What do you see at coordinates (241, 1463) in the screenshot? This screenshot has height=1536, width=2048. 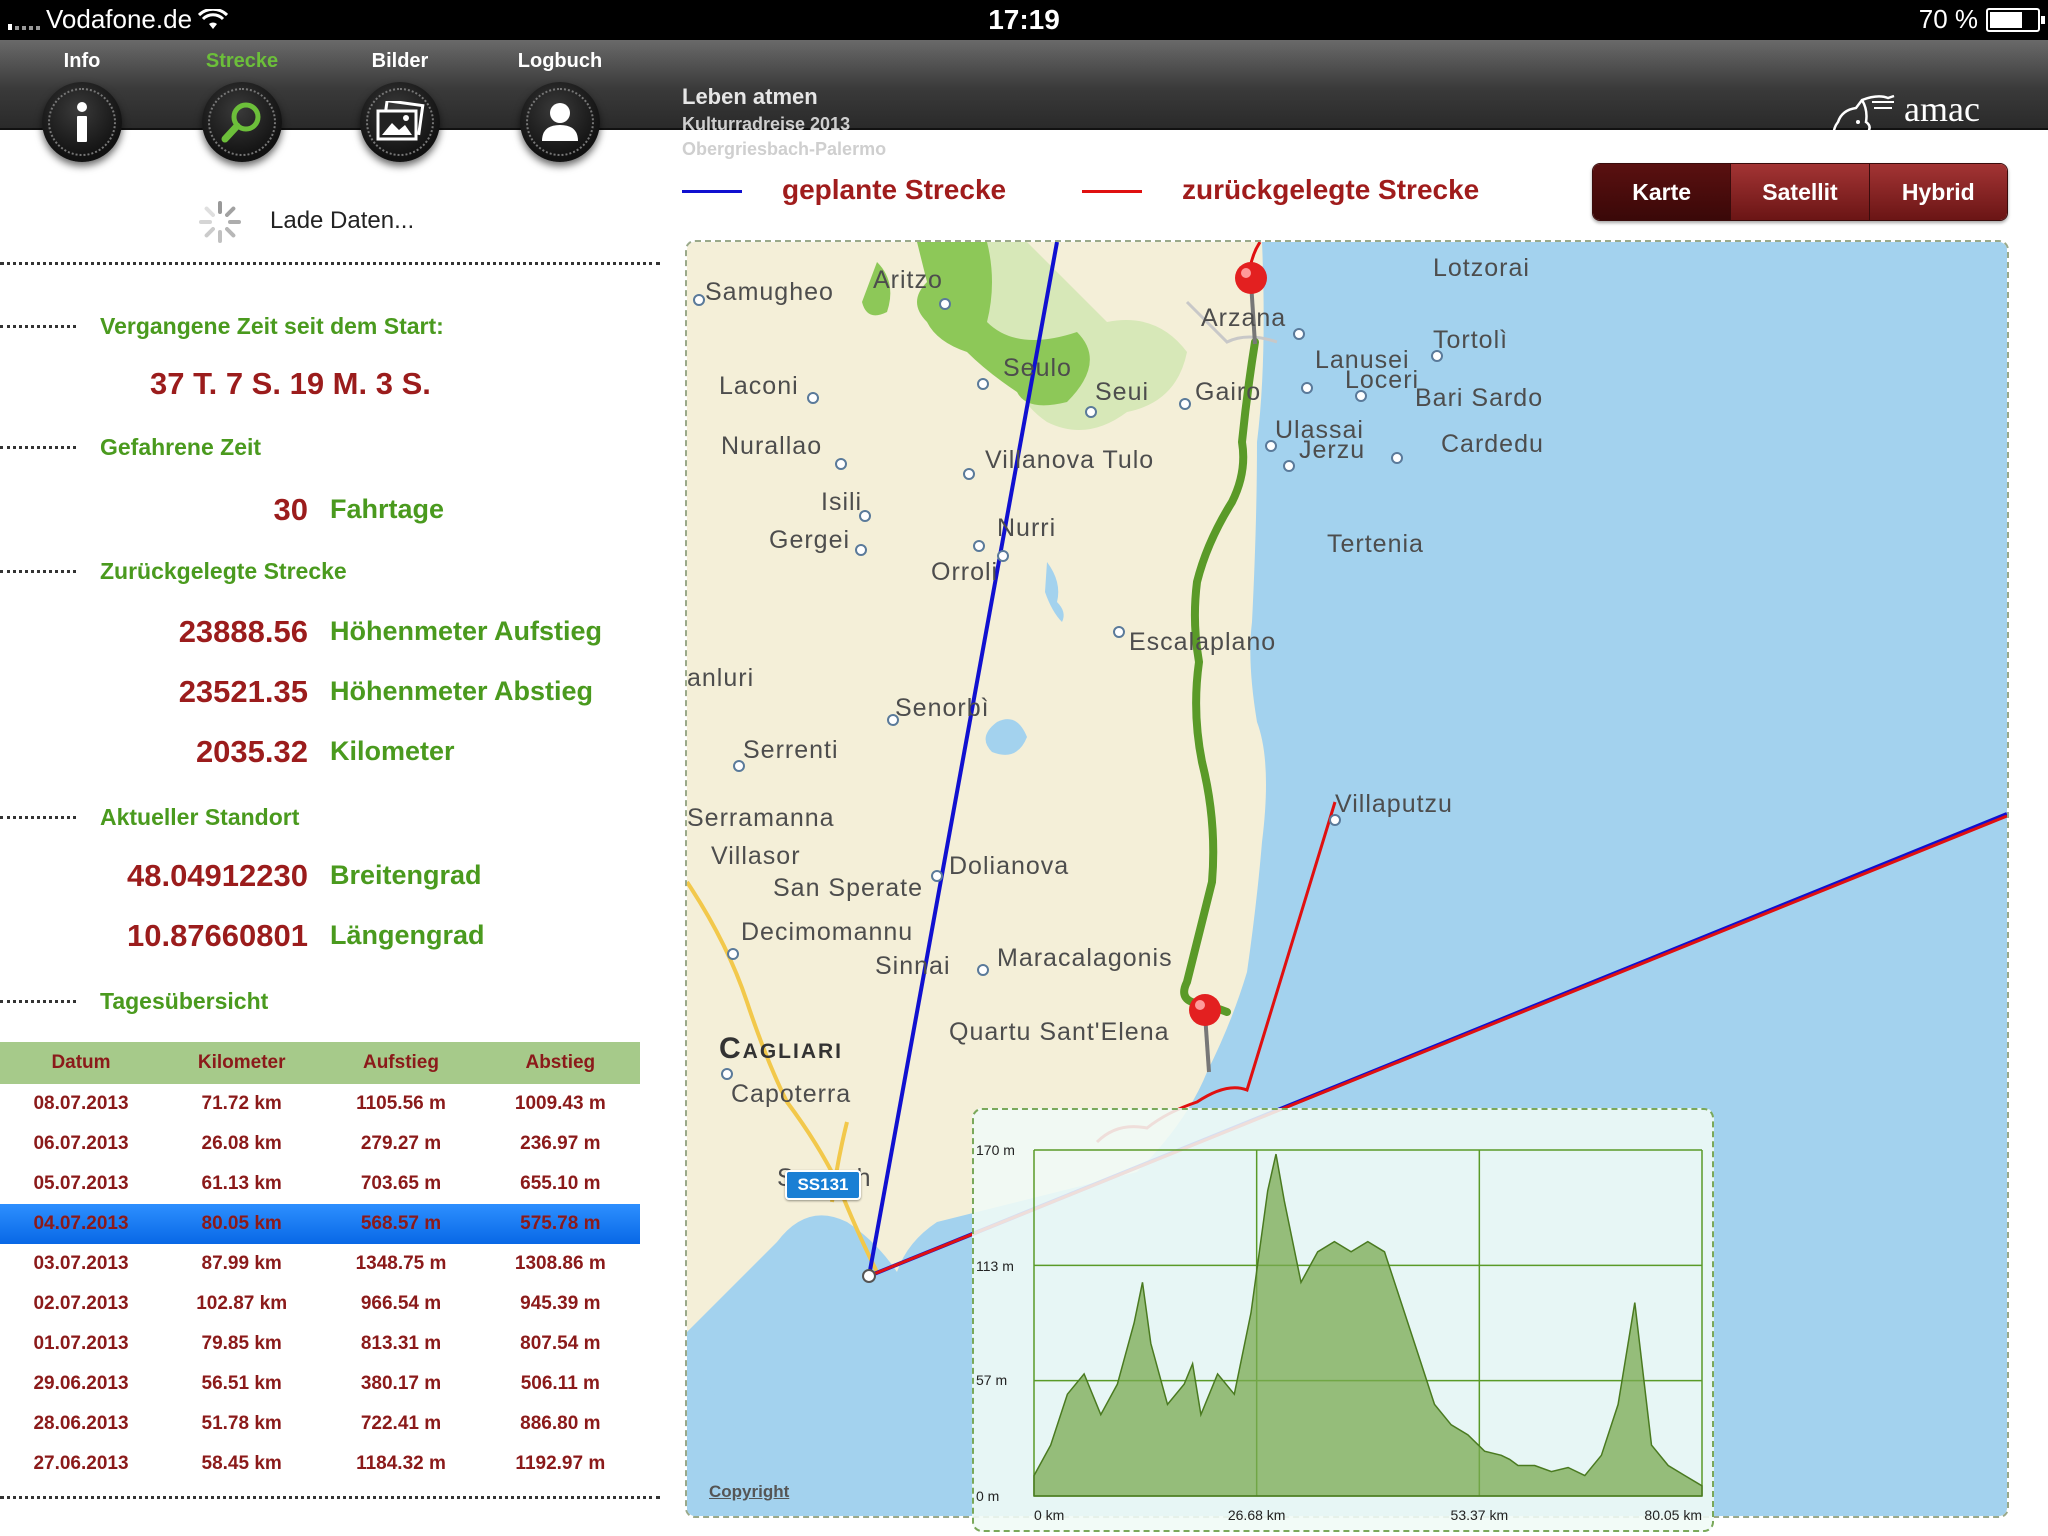 I see `km-cell: 58.45 km` at bounding box center [241, 1463].